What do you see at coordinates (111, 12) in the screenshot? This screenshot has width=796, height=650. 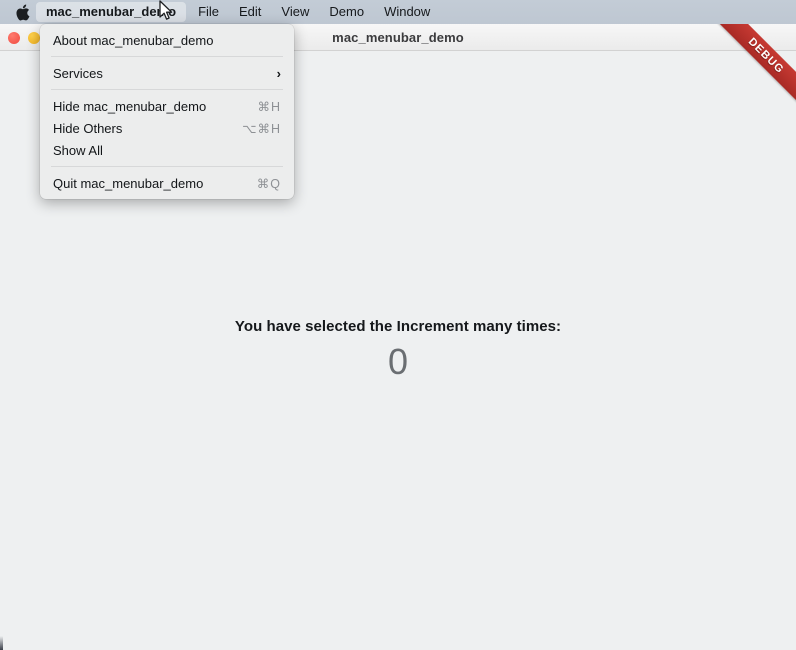 I see `menubar-item-app-name: mac_menubar_demo` at bounding box center [111, 12].